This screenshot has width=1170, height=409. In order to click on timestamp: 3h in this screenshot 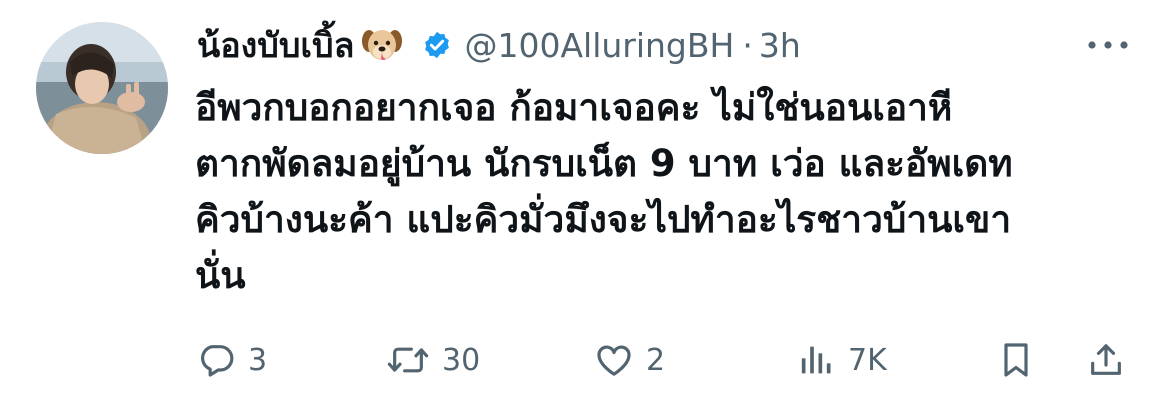, I will do `click(780, 45)`.